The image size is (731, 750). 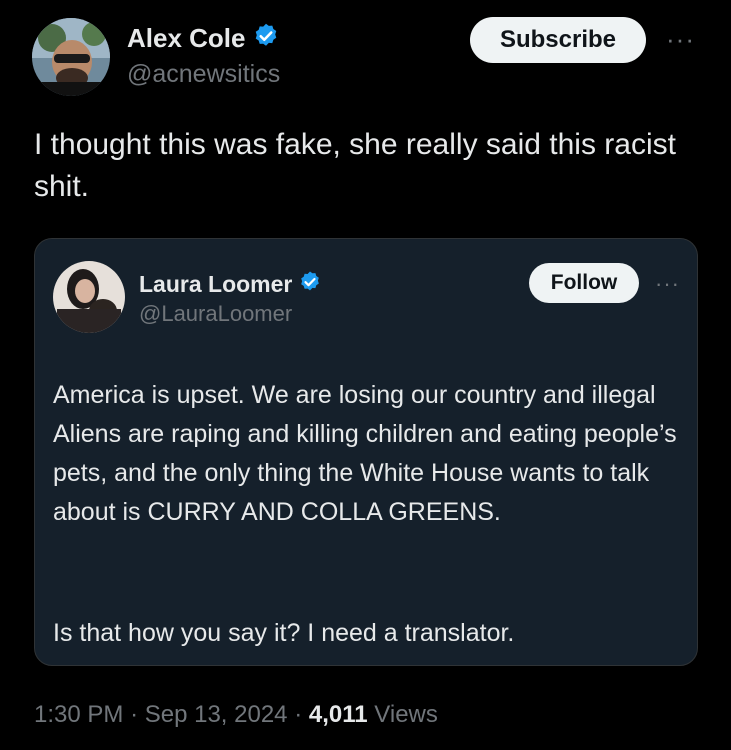 I want to click on author-avatar, so click(x=71, y=57).